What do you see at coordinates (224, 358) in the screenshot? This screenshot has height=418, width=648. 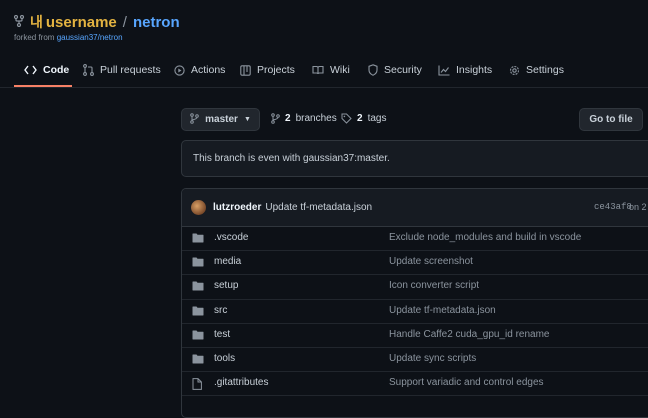 I see `file-name-link: tools` at bounding box center [224, 358].